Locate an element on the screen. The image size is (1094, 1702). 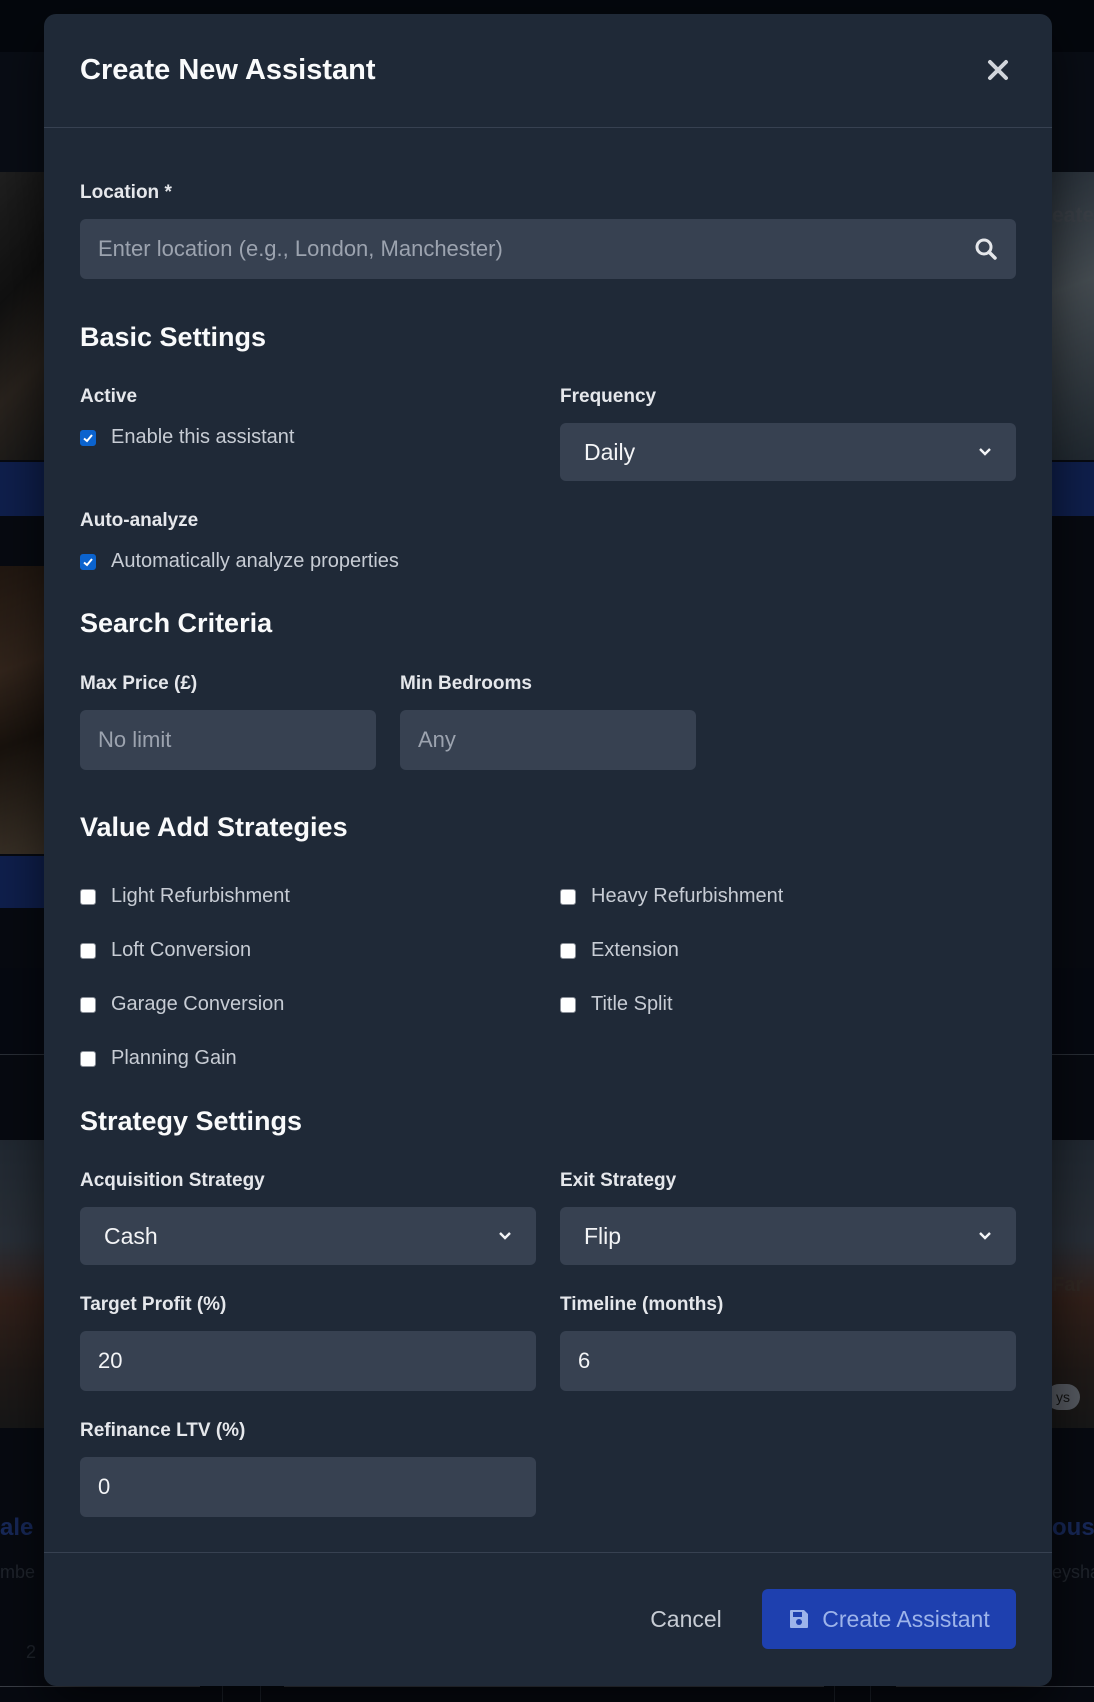
refinance-ltv-value: 0 is located at coordinates (104, 1486).